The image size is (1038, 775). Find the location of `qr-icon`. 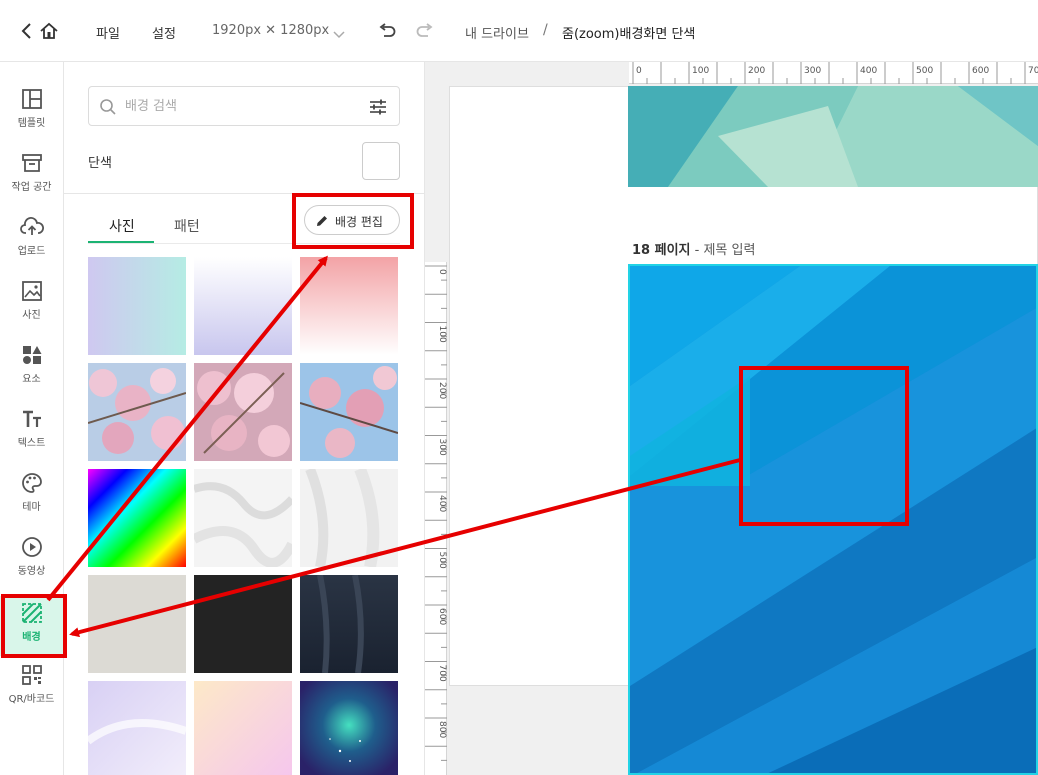

qr-icon is located at coordinates (31, 675).